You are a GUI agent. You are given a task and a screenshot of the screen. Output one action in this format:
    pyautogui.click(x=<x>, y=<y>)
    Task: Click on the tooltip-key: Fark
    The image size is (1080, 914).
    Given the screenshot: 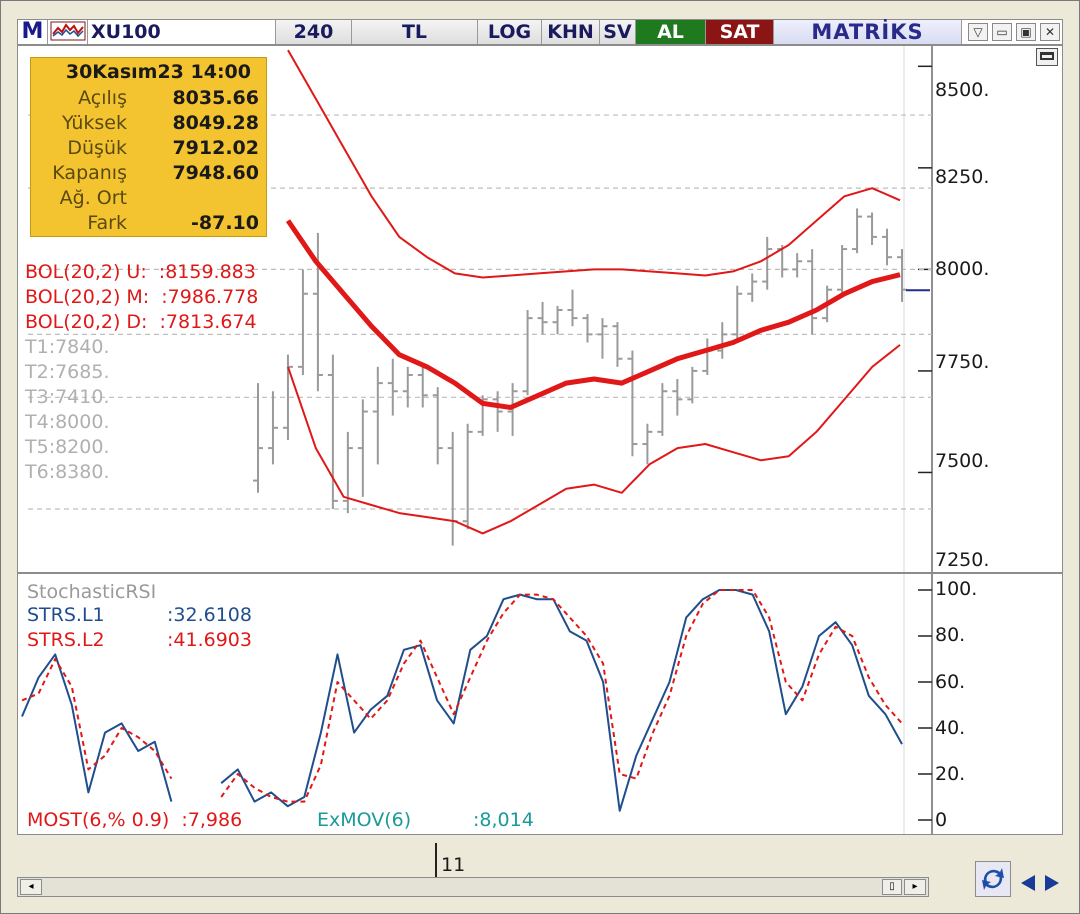 What is the action you would take?
    pyautogui.click(x=107, y=223)
    